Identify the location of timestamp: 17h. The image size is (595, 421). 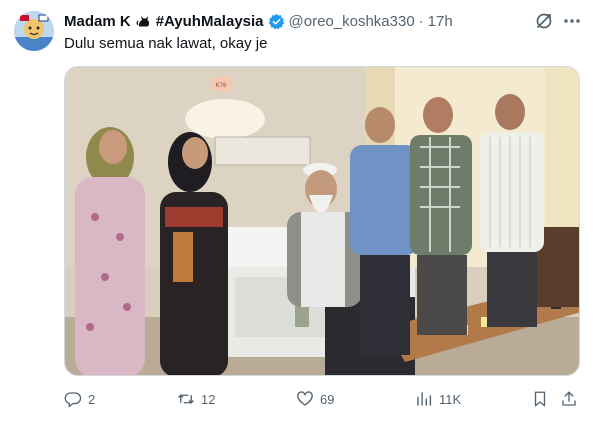
(440, 21).